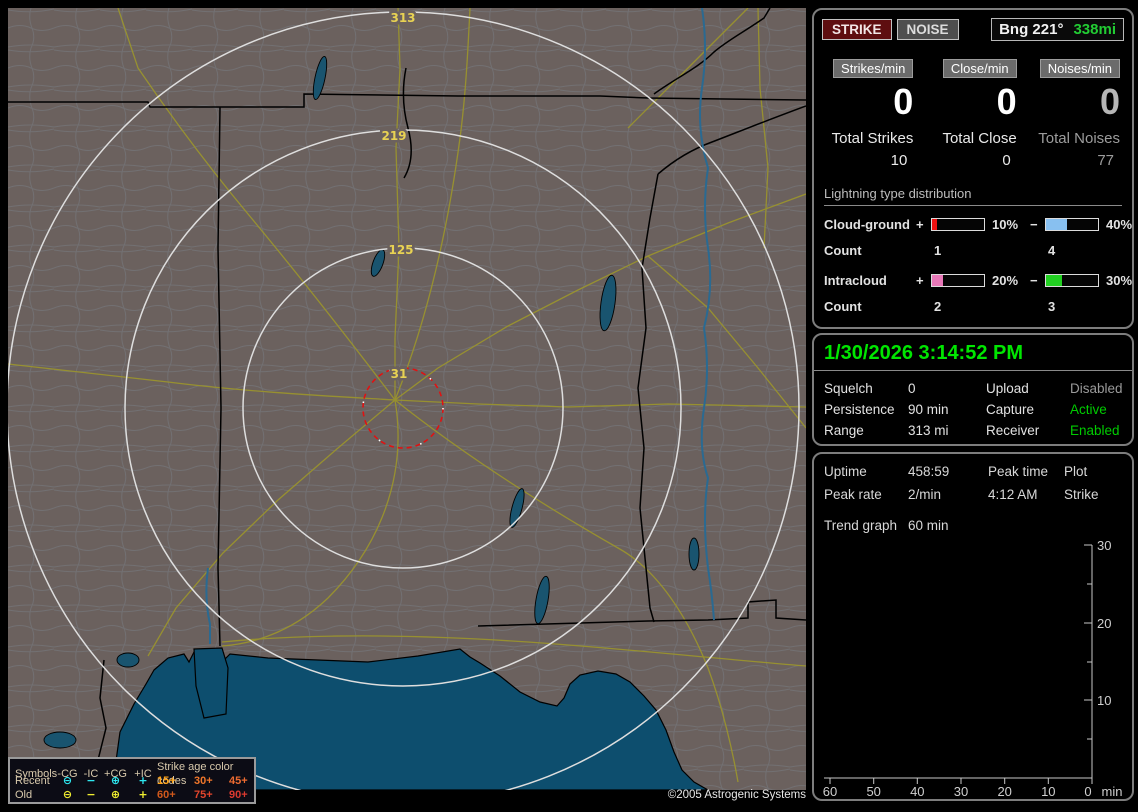 The height and width of the screenshot is (812, 1138). Describe the element at coordinates (1072, 280) in the screenshot. I see `ic-negative-bar` at that location.